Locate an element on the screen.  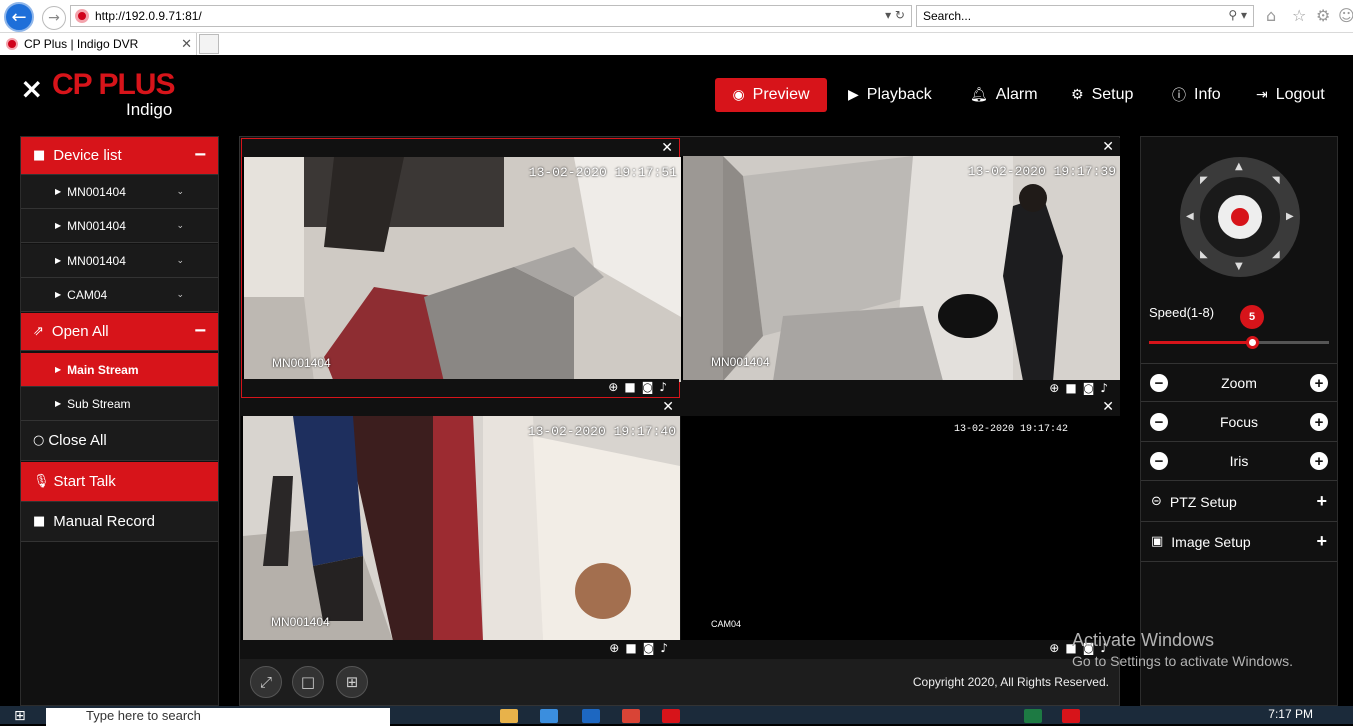
ptz-setup-row: ⊝ PTZ Setup + is located at coordinates (1239, 502).